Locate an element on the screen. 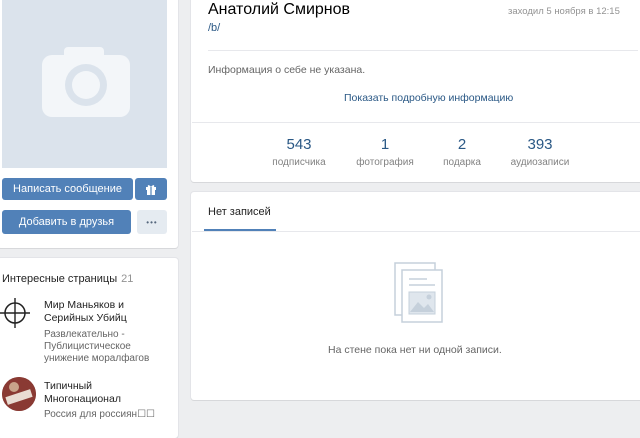 This screenshot has width=640, height=438. more-actions-button: ••• is located at coordinates (152, 222).